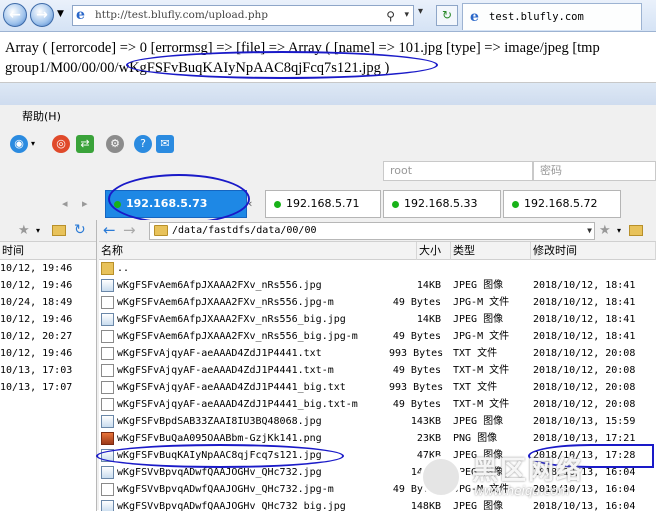  I want to click on local-column-header: 时间, so click(48, 251).